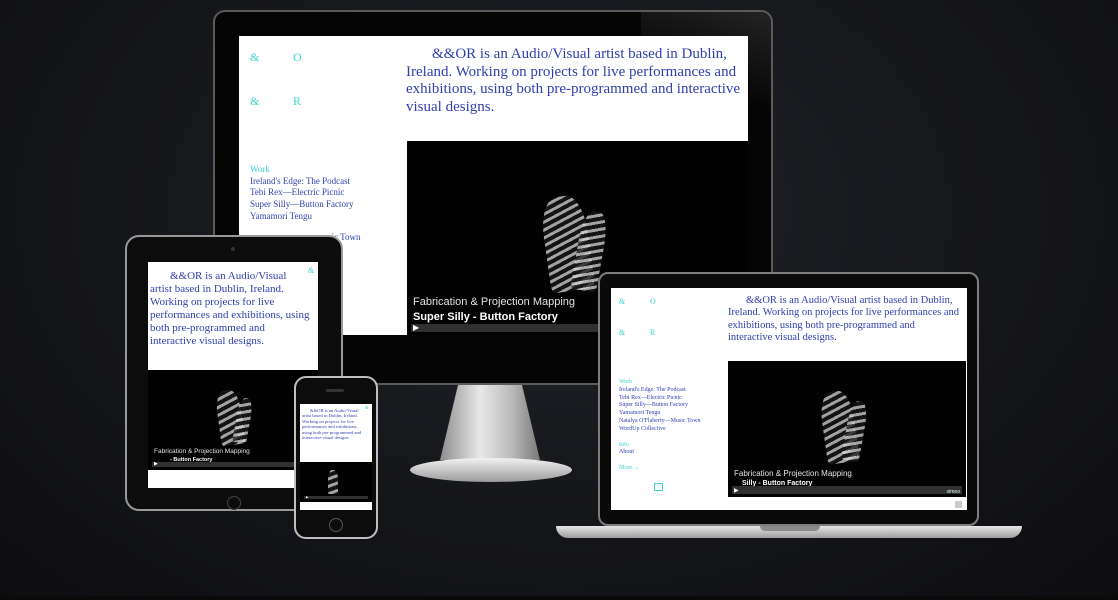  I want to click on nav-item: Natalya O'Flaherty—Music Town, so click(660, 422).